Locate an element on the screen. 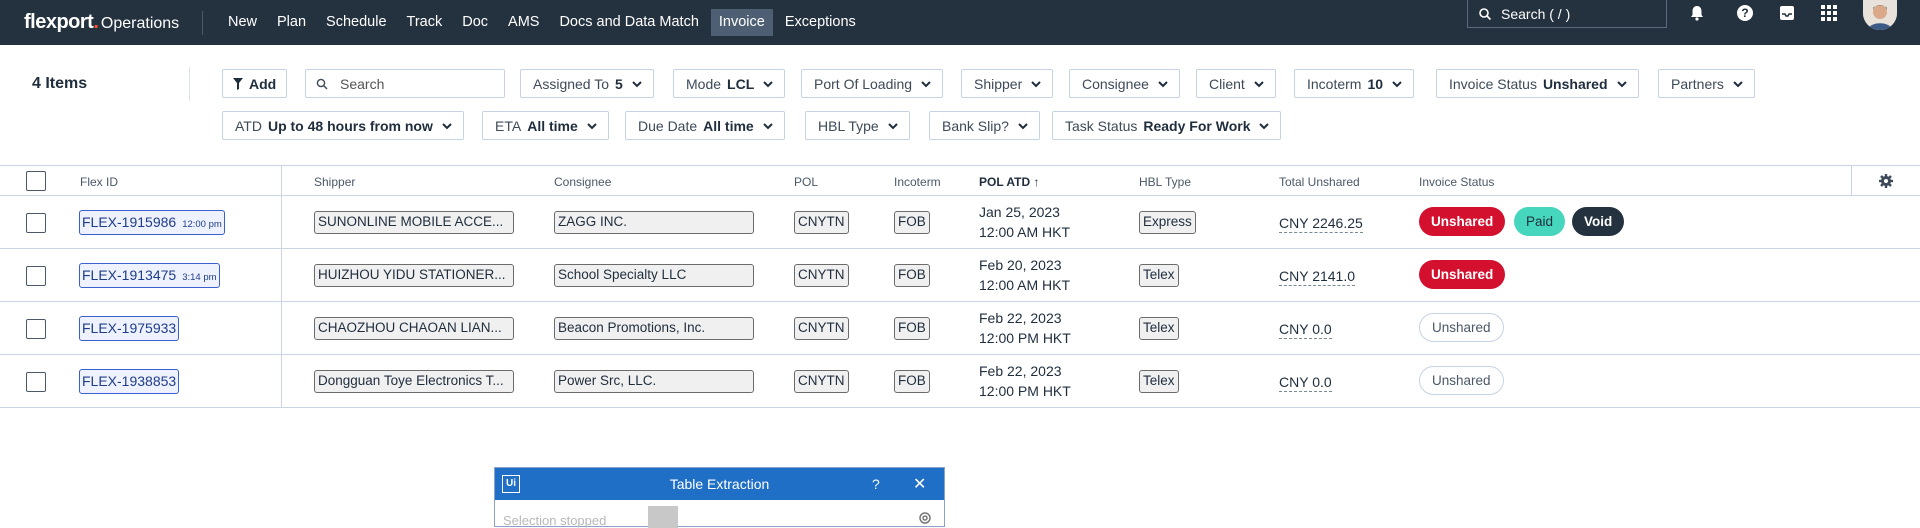  avatar is located at coordinates (1880, 15).